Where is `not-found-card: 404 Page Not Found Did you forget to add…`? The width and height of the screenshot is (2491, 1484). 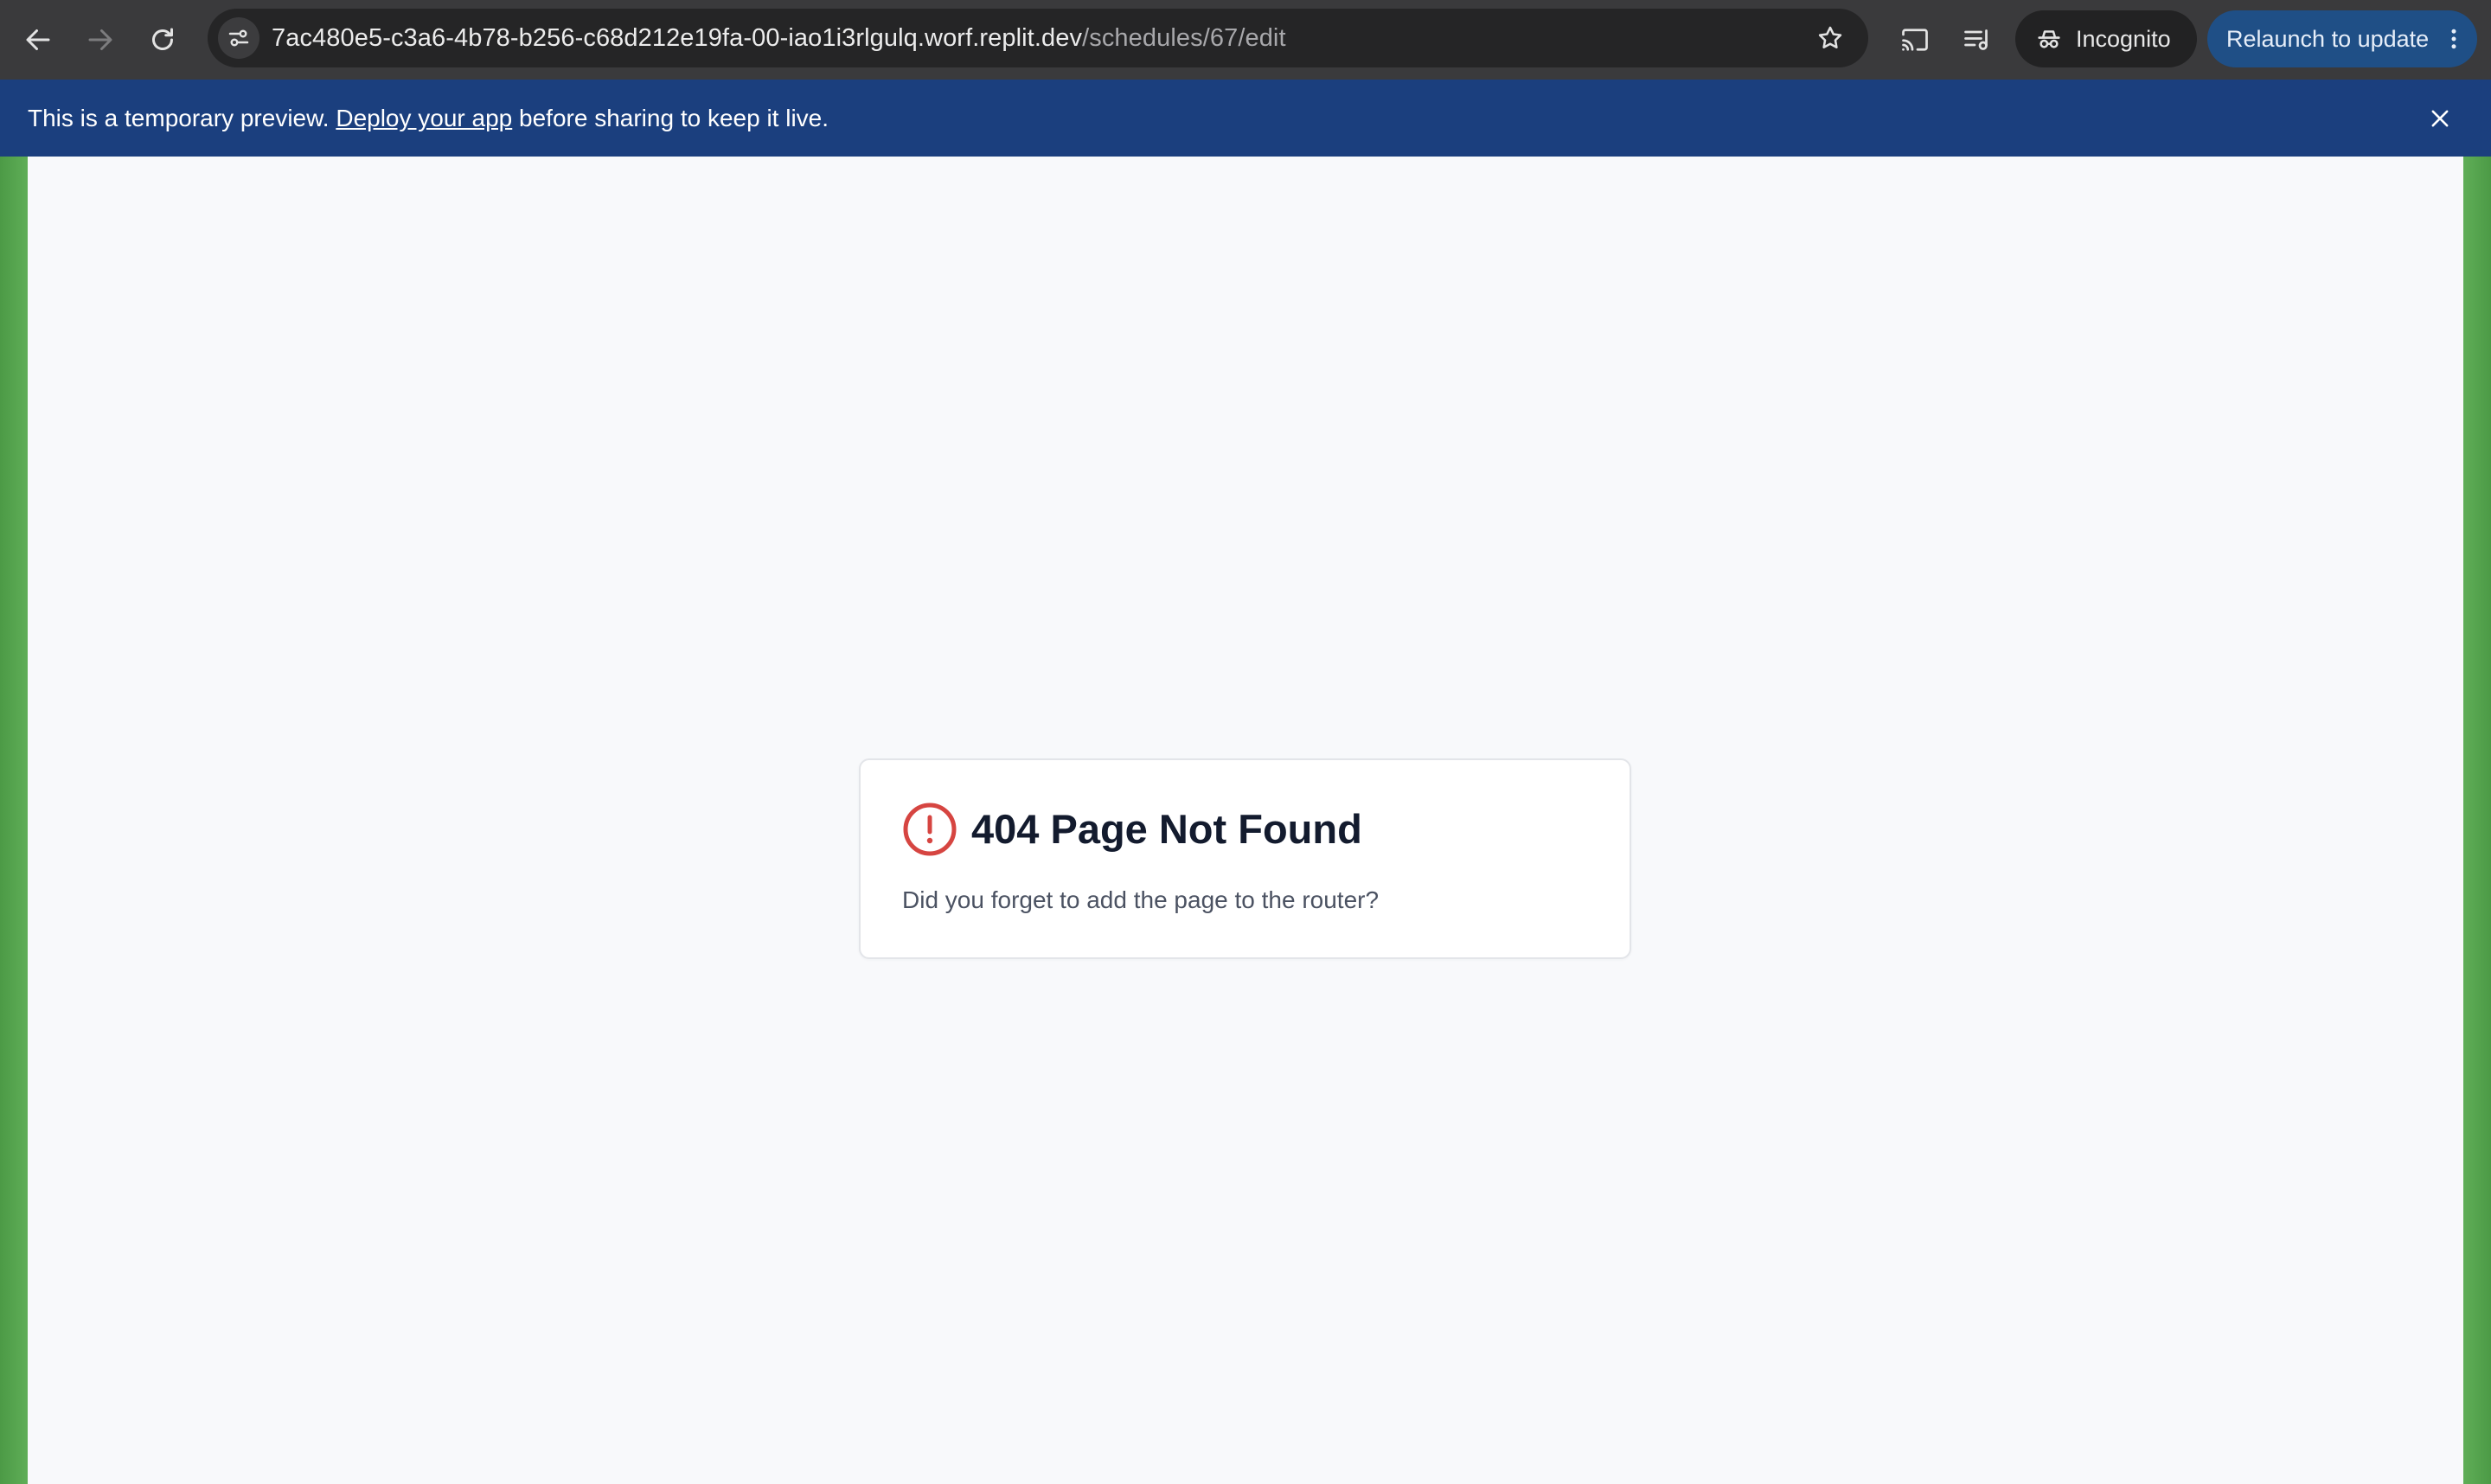
not-found-card: 404 Page Not Found Did you forget to add… is located at coordinates (1245, 859).